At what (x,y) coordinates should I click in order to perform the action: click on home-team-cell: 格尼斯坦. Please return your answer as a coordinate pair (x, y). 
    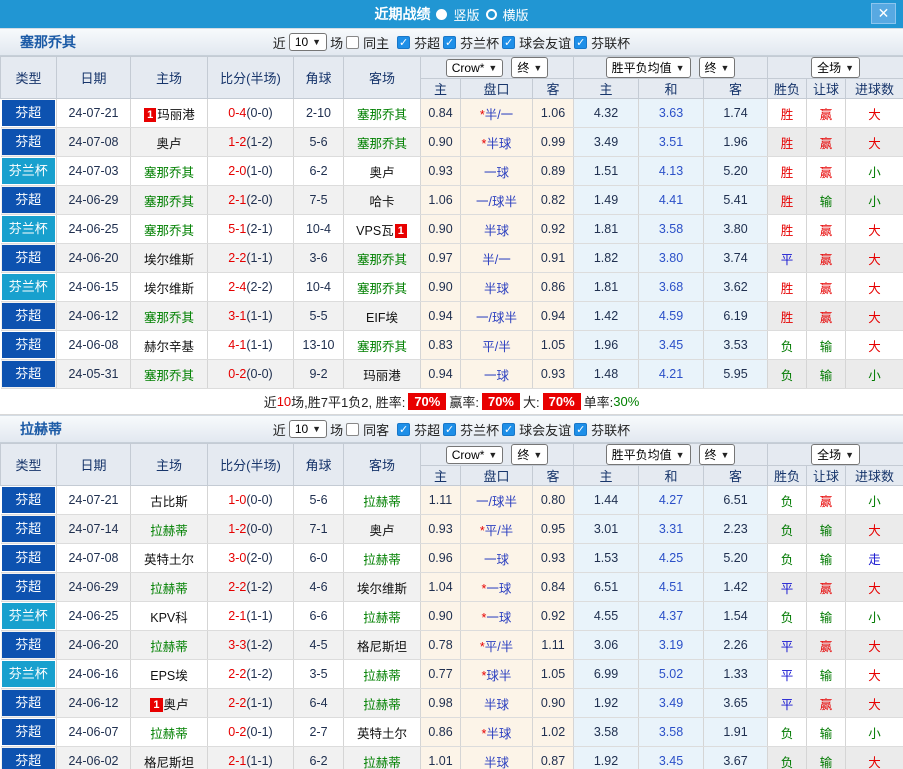
    Looking at the image, I should click on (169, 757).